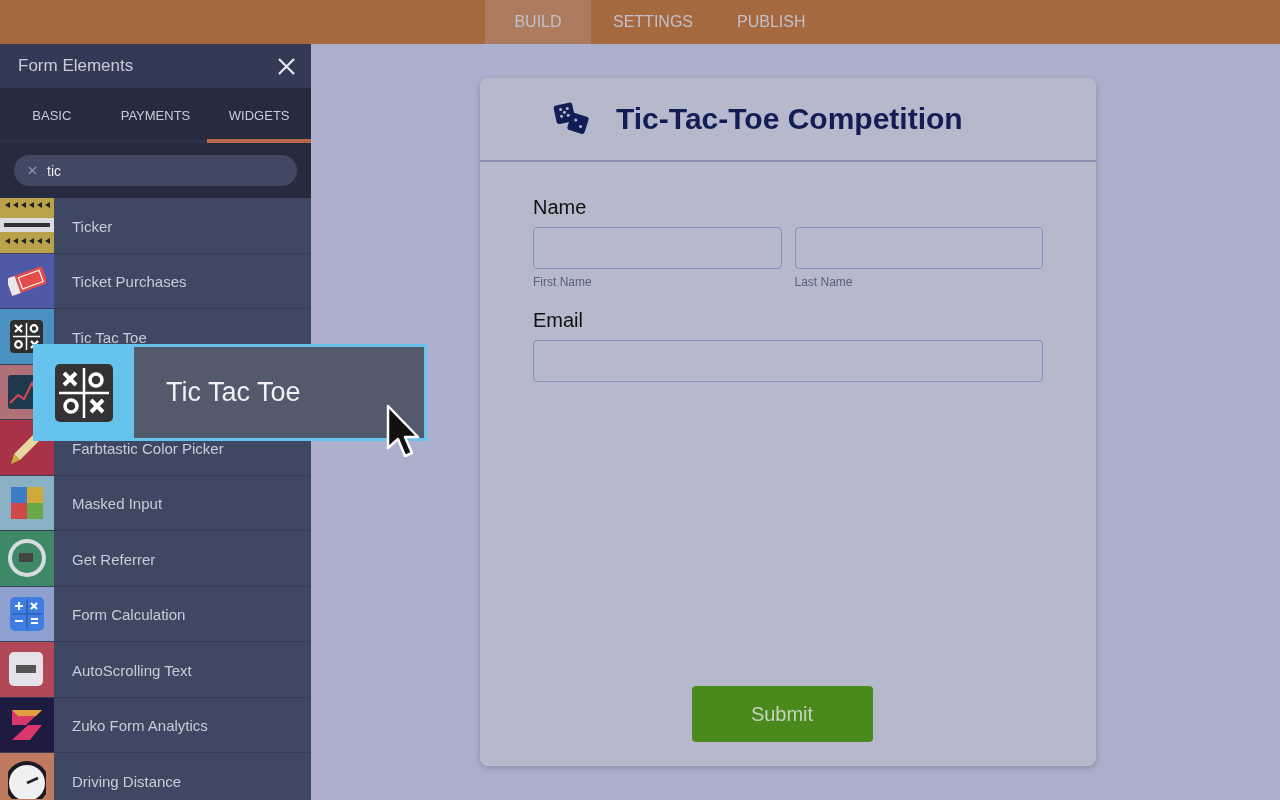  Describe the element at coordinates (127, 780) in the screenshot. I see `widget-name: Driving Distance` at that location.